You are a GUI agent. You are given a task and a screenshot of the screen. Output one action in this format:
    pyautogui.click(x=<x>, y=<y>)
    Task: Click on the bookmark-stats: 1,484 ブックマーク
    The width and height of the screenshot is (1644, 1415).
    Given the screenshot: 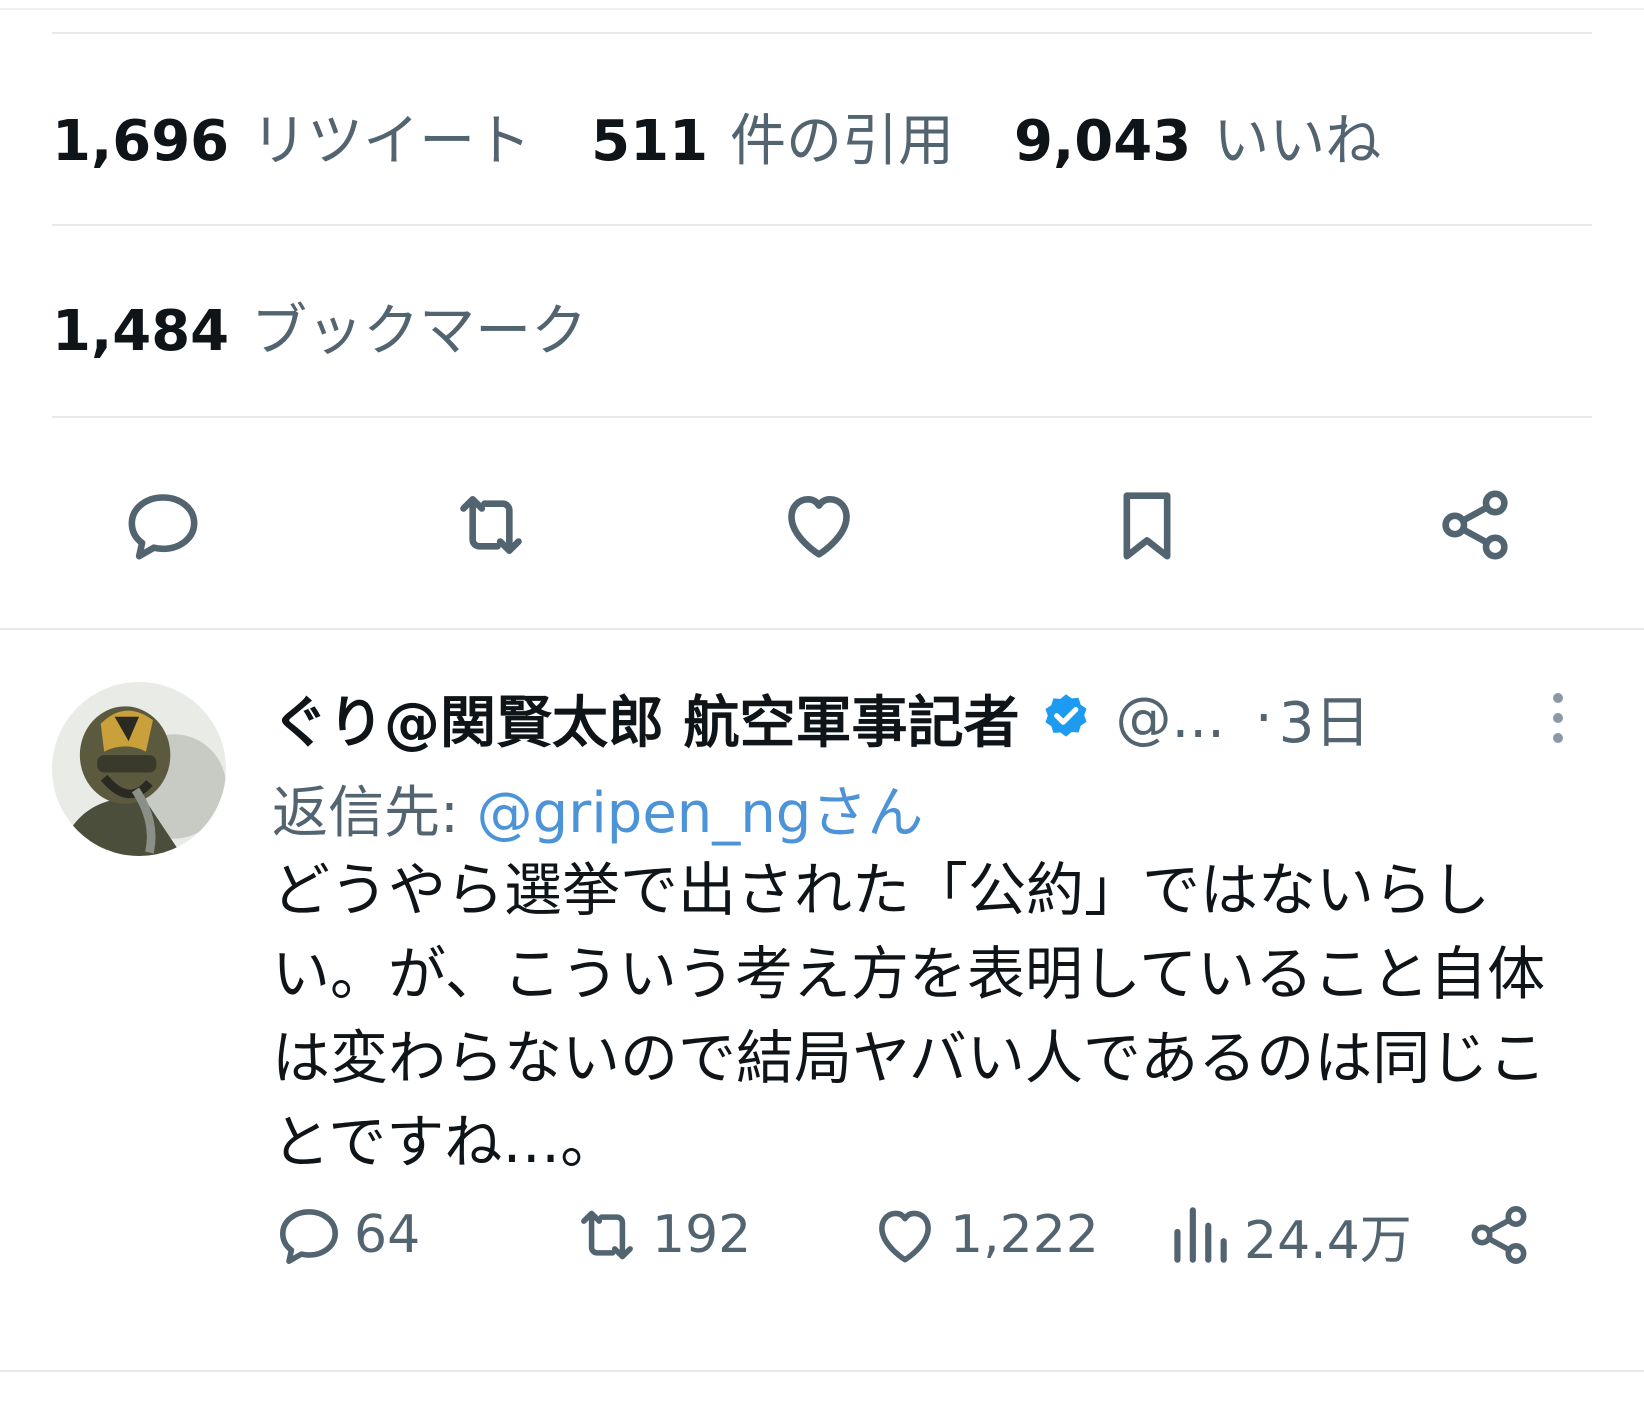 What is the action you would take?
    pyautogui.click(x=349, y=326)
    